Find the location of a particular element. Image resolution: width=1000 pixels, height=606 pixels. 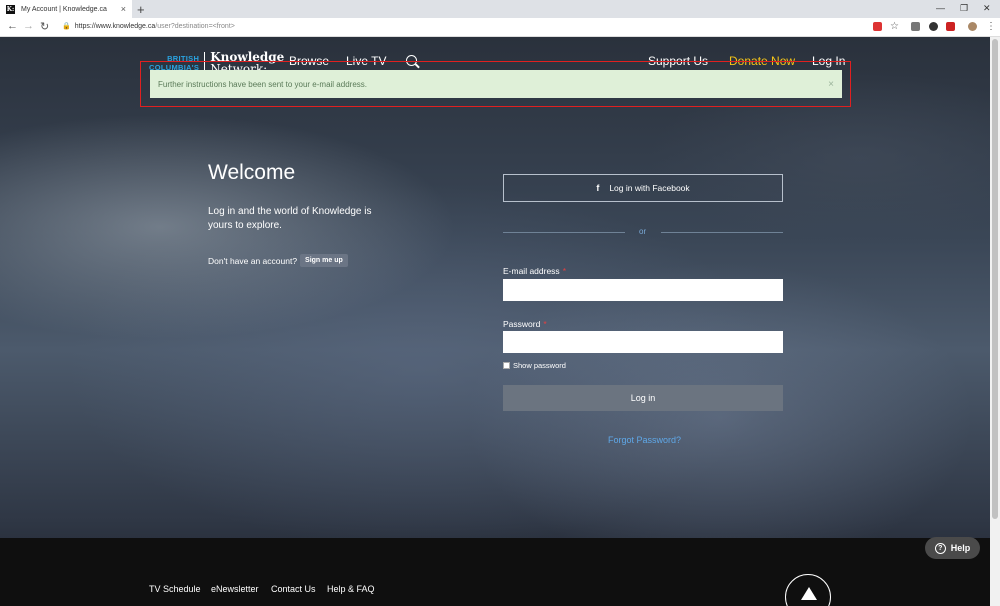

new-tab-icon: + is located at coordinates (141, 9).